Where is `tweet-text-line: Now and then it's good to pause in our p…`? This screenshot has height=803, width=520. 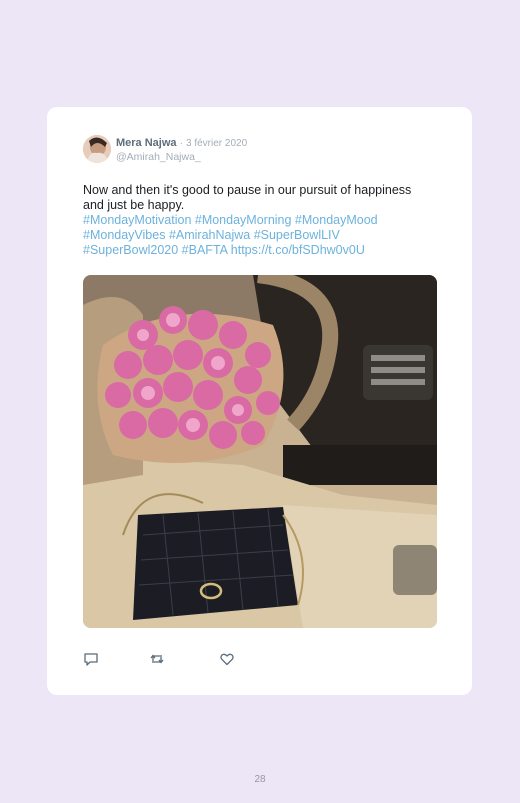 tweet-text-line: Now and then it's good to pause in our p… is located at coordinates (247, 190).